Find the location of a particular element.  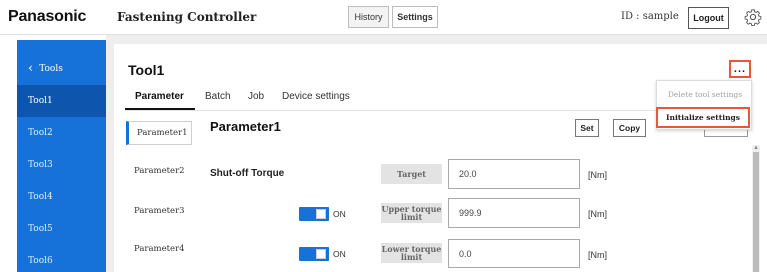

history-button: History is located at coordinates (368, 17).